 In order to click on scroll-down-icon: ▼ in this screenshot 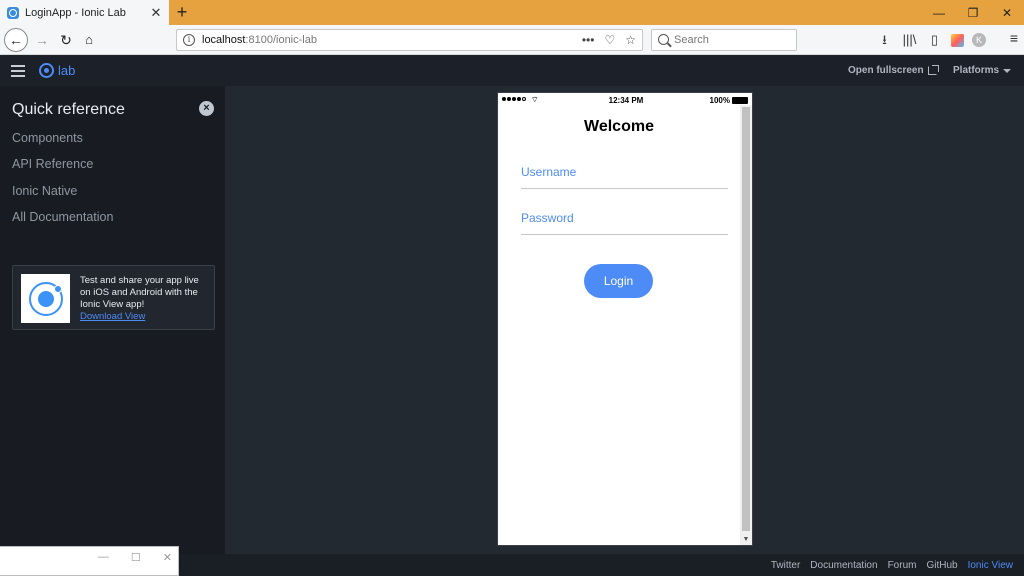, I will do `click(746, 540)`.